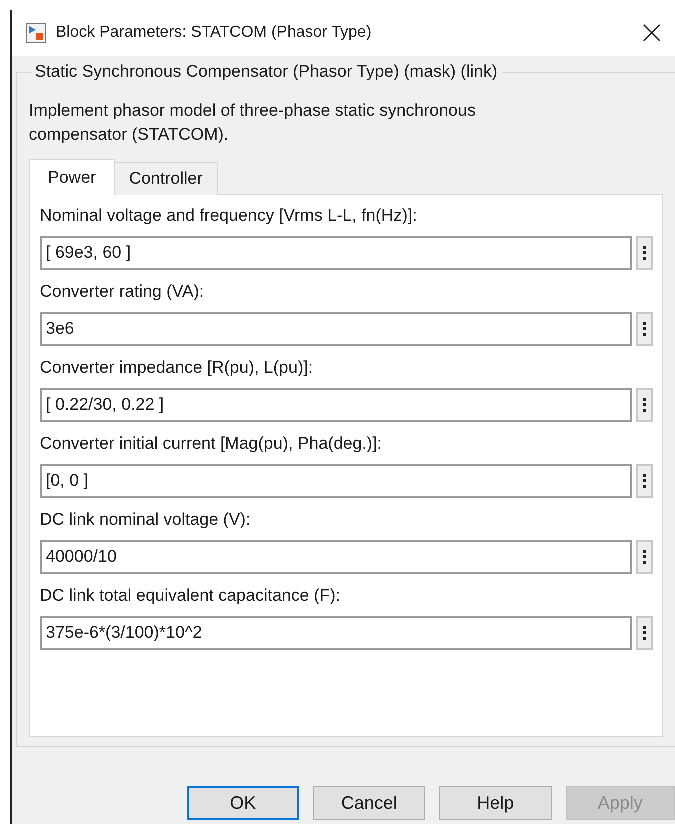 This screenshot has height=824, width=675. I want to click on input-field: [0, 0 ], so click(336, 481).